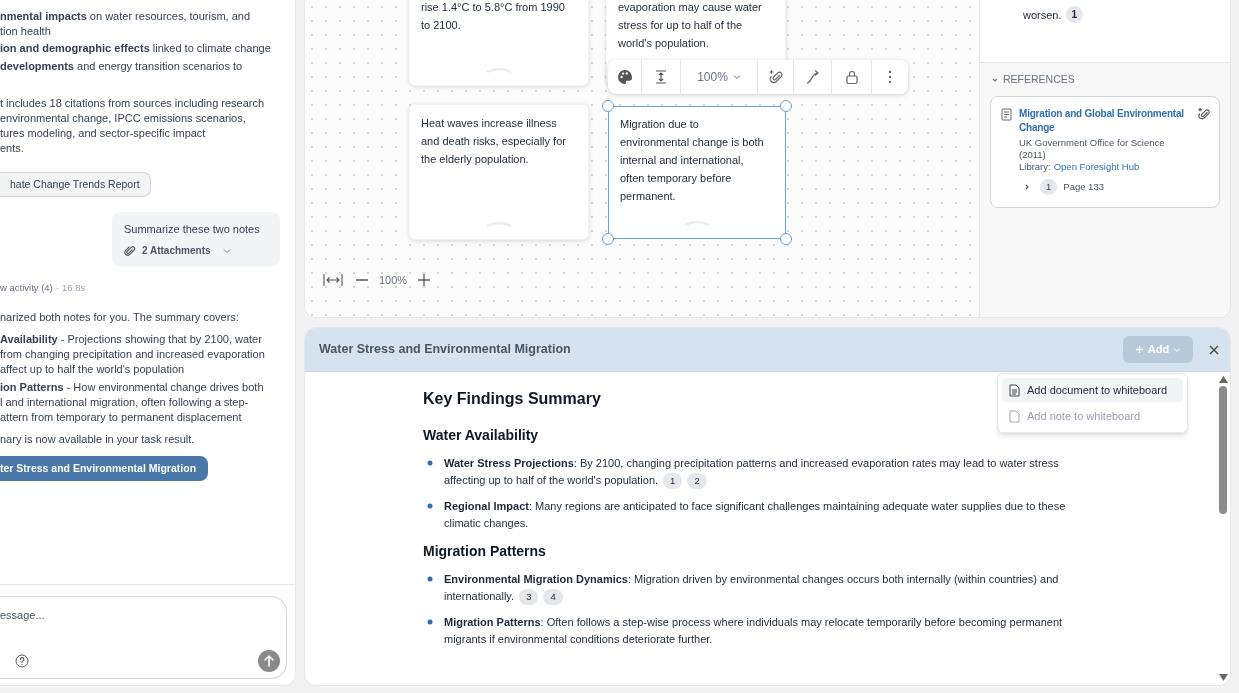  Describe the element at coordinates (1027, 186) in the screenshot. I see `chevron-right-icon` at that location.